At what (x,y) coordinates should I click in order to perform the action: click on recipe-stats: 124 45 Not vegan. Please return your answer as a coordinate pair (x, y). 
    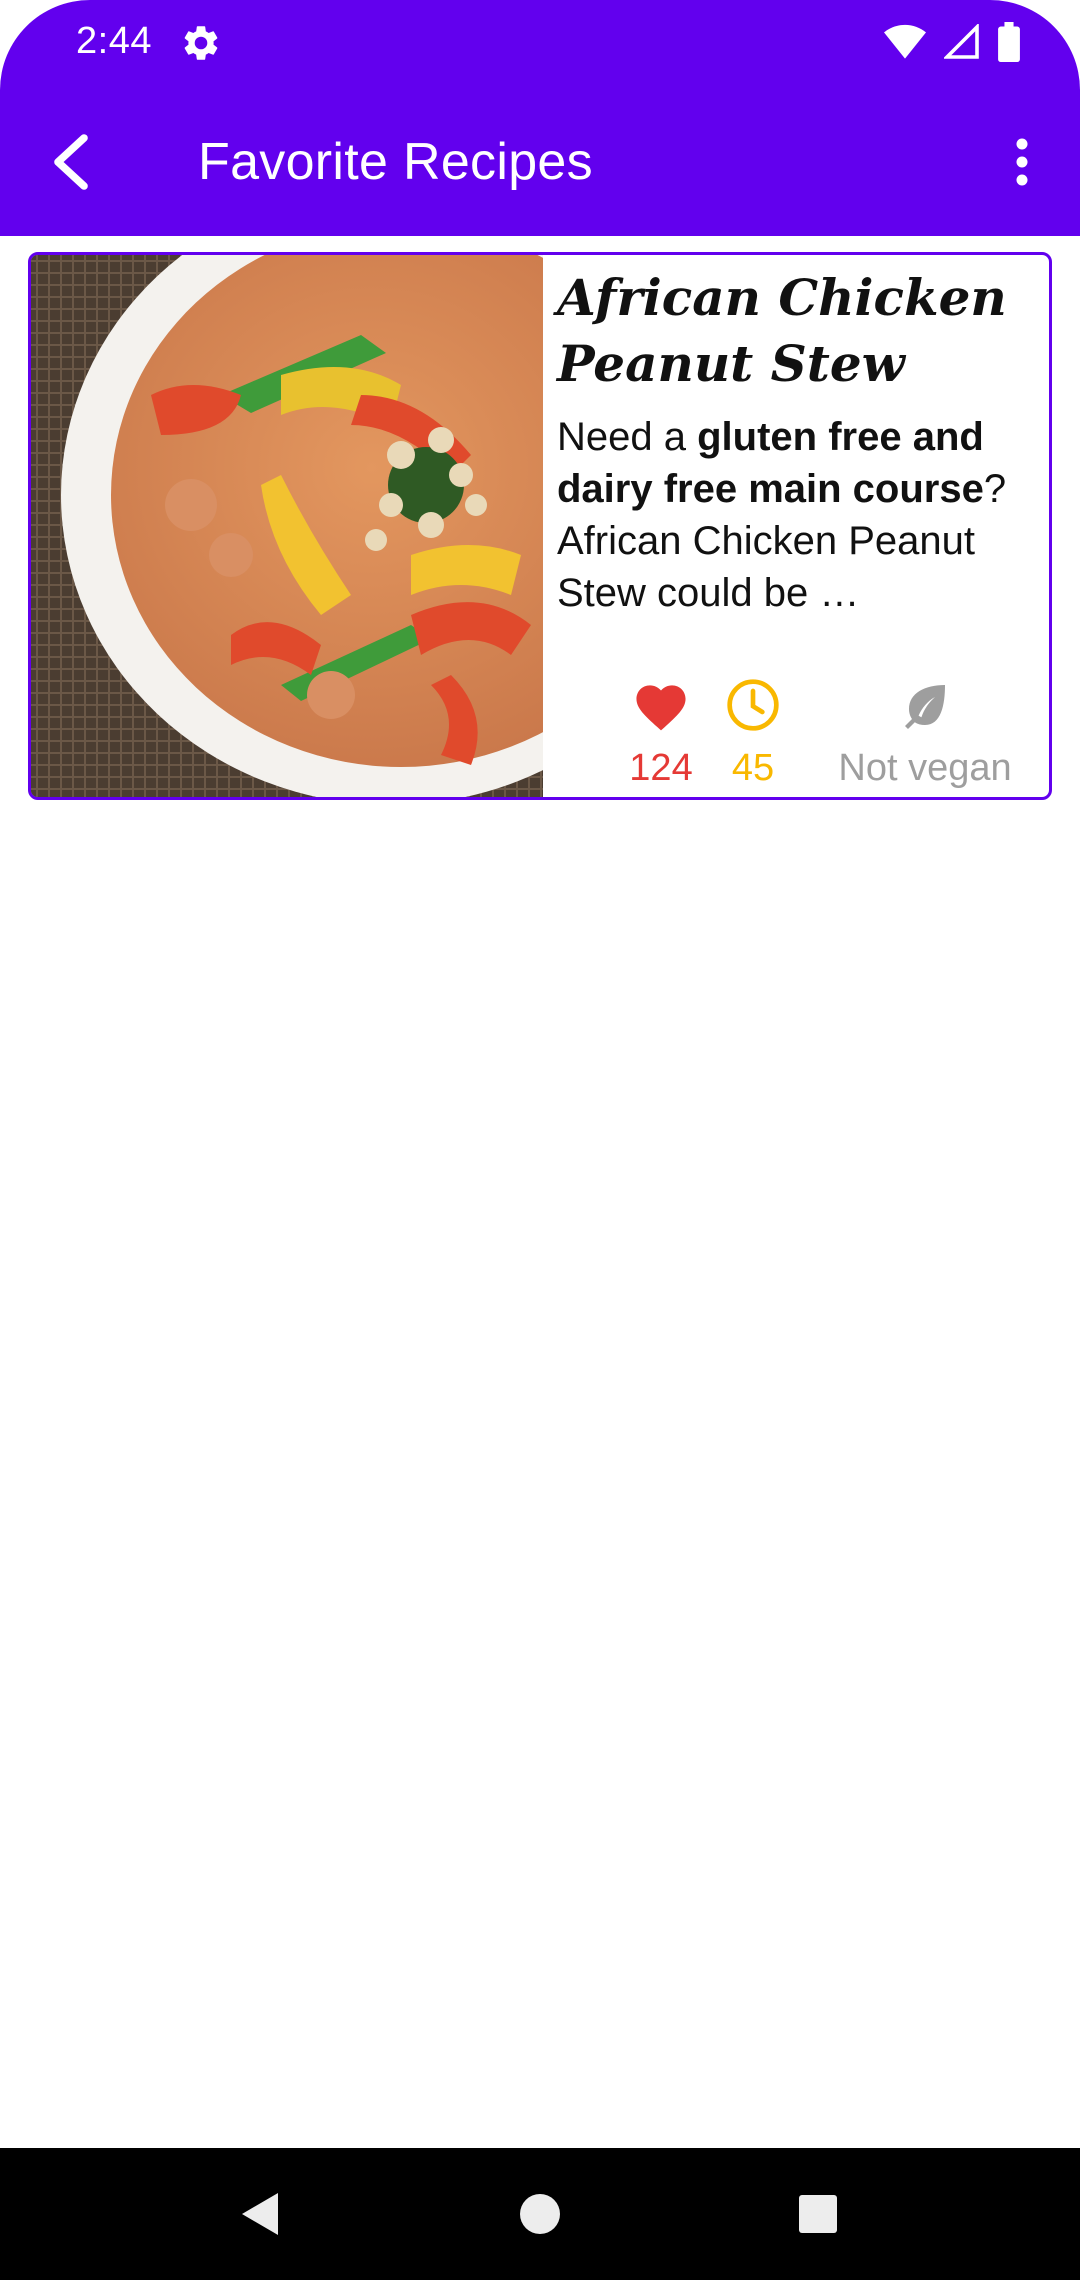
    Looking at the image, I should click on (796, 735).